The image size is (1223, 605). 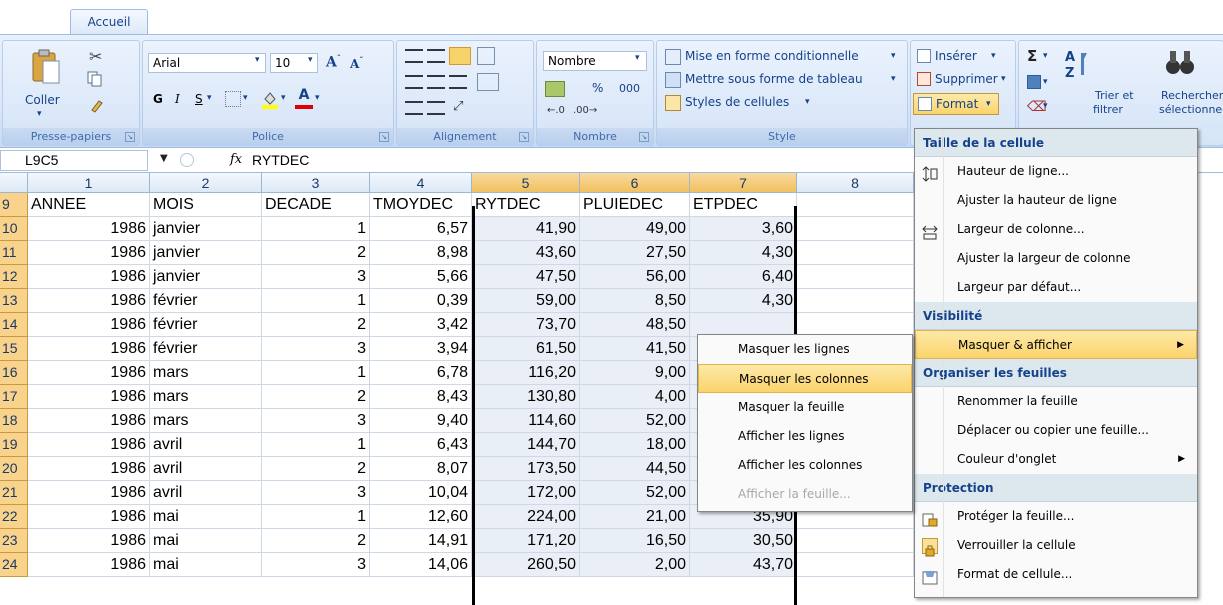 I want to click on table-cell: avril, so click(x=206, y=469).